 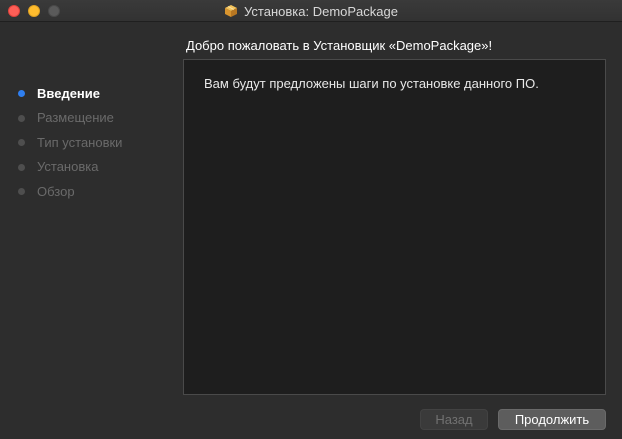 I want to click on title-bar: Установка: DemoPackage, so click(x=311, y=11).